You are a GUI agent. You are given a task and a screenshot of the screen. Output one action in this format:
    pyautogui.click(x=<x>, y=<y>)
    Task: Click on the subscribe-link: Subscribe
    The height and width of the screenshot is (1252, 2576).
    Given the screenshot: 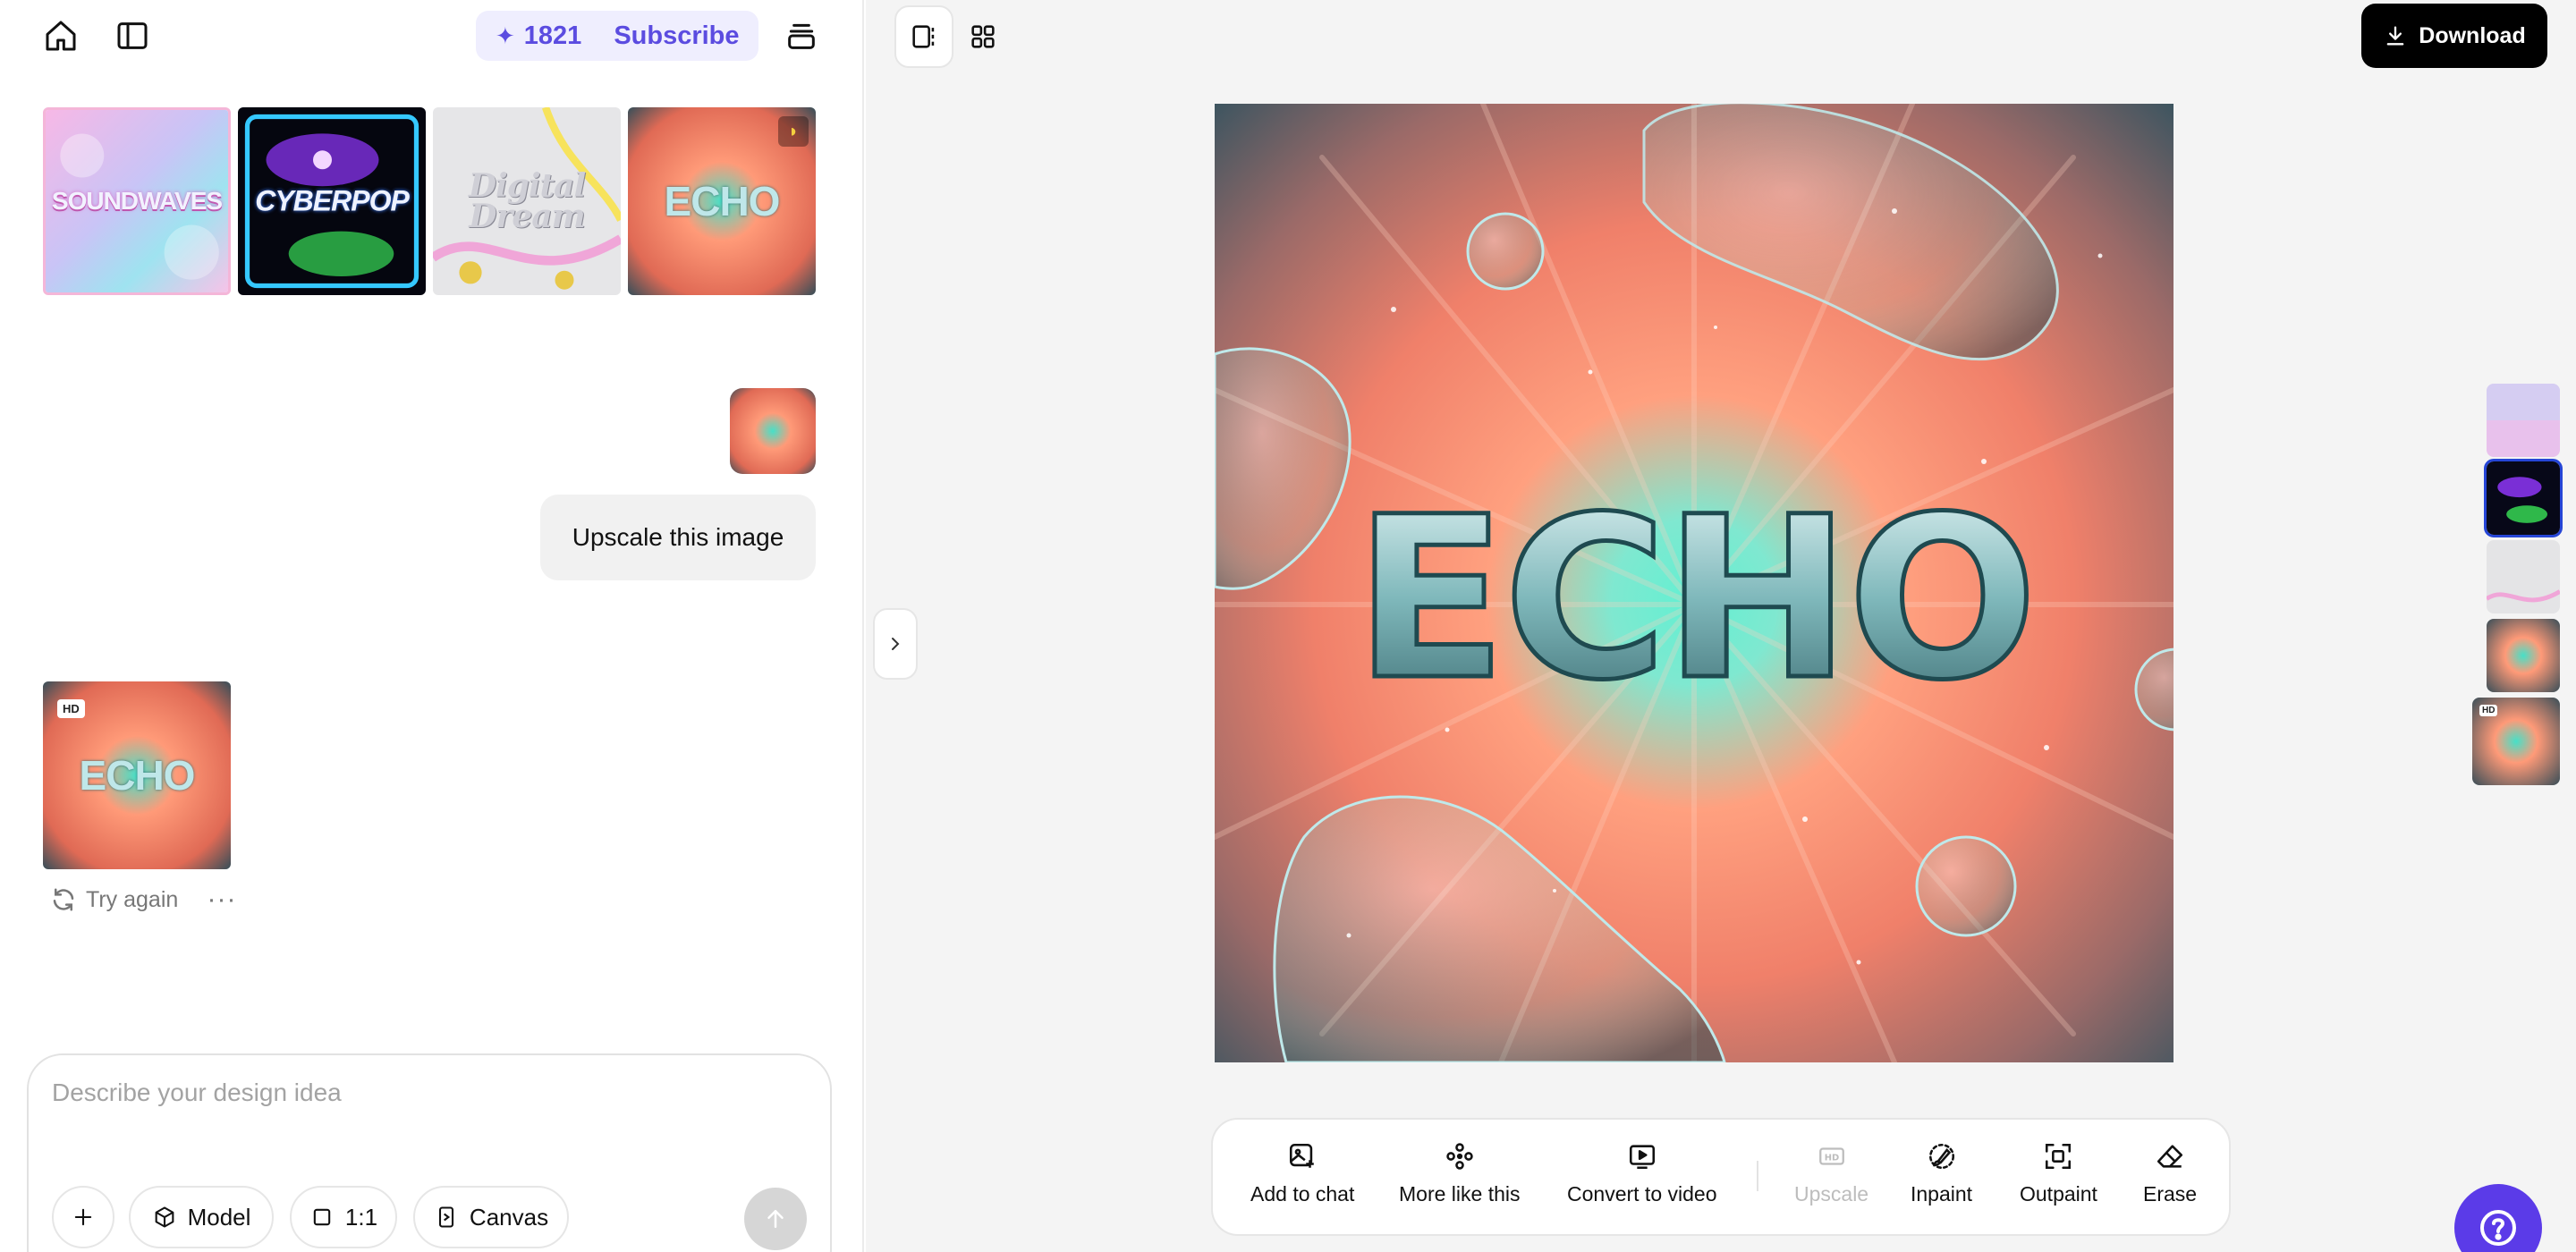 What is the action you would take?
    pyautogui.click(x=676, y=36)
    